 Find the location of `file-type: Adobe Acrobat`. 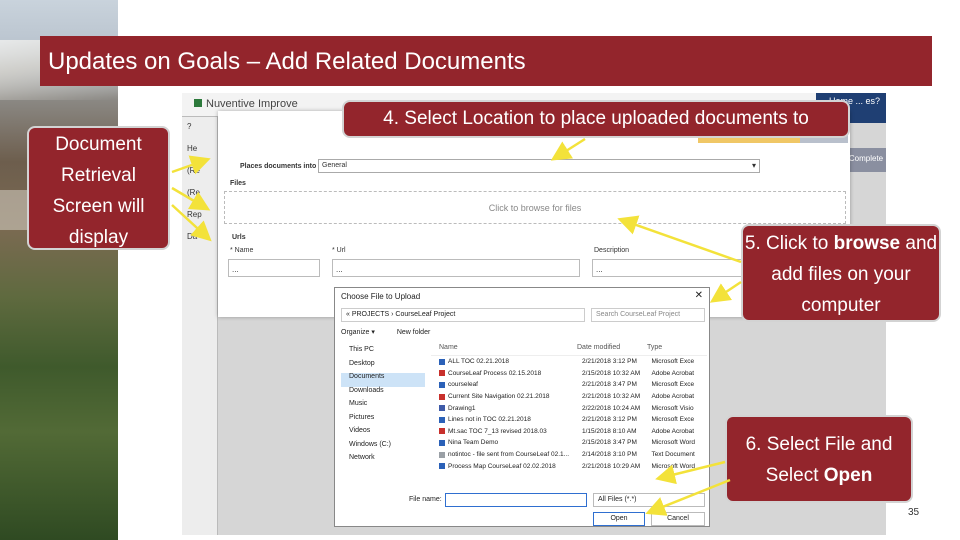

file-type: Adobe Acrobat is located at coordinates (673, 431).